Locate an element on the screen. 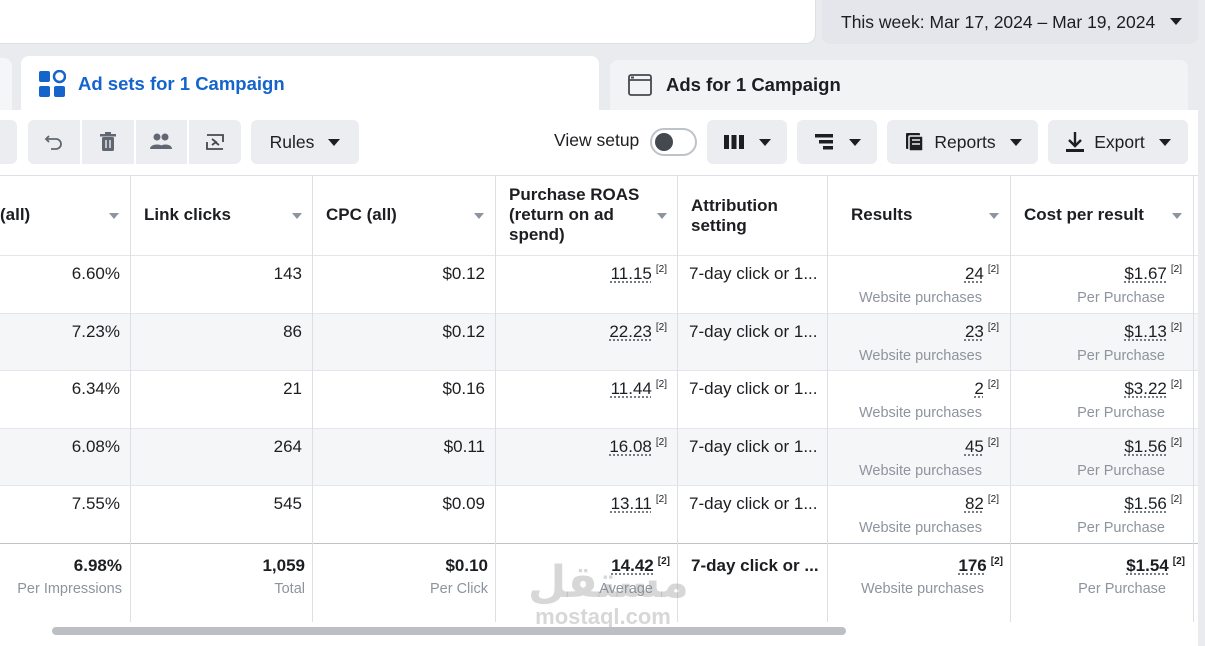 Image resolution: width=1205 pixels, height=646 pixels. trash-icon is located at coordinates (107, 141).